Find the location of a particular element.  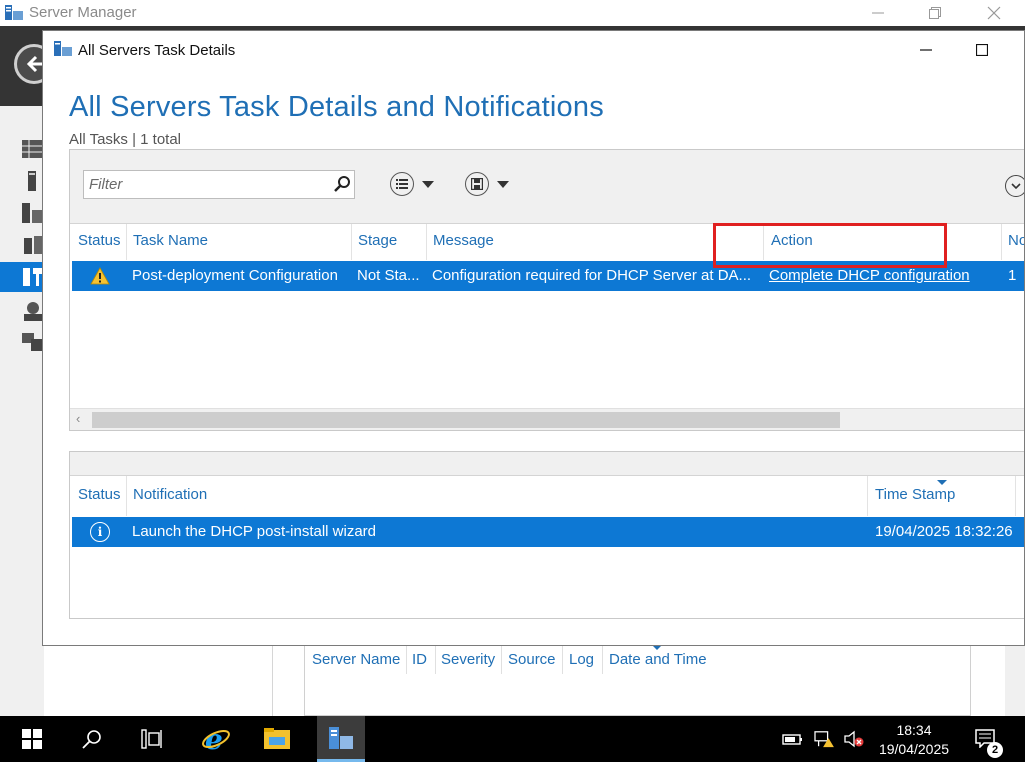

info-icon: i is located at coordinates (100, 532).